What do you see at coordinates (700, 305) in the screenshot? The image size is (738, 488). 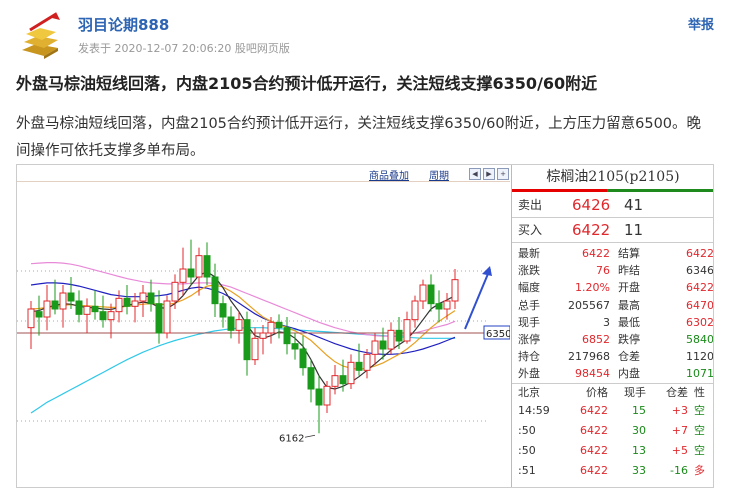 I see `stat-value: 6470` at bounding box center [700, 305].